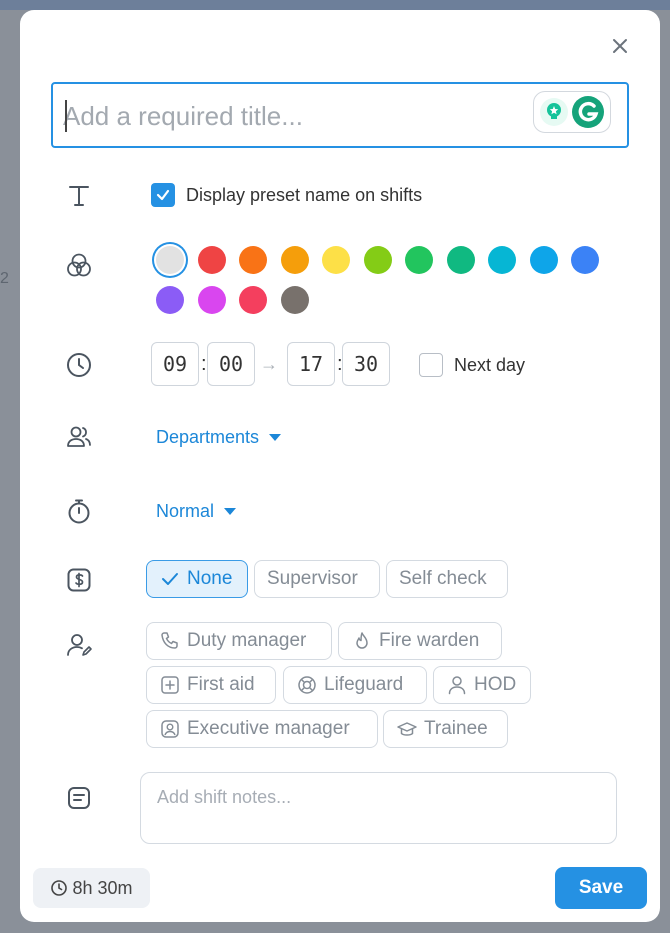 The width and height of the screenshot is (670, 933). What do you see at coordinates (102, 887) in the screenshot?
I see `shift-duration-text: 8h 30m` at bounding box center [102, 887].